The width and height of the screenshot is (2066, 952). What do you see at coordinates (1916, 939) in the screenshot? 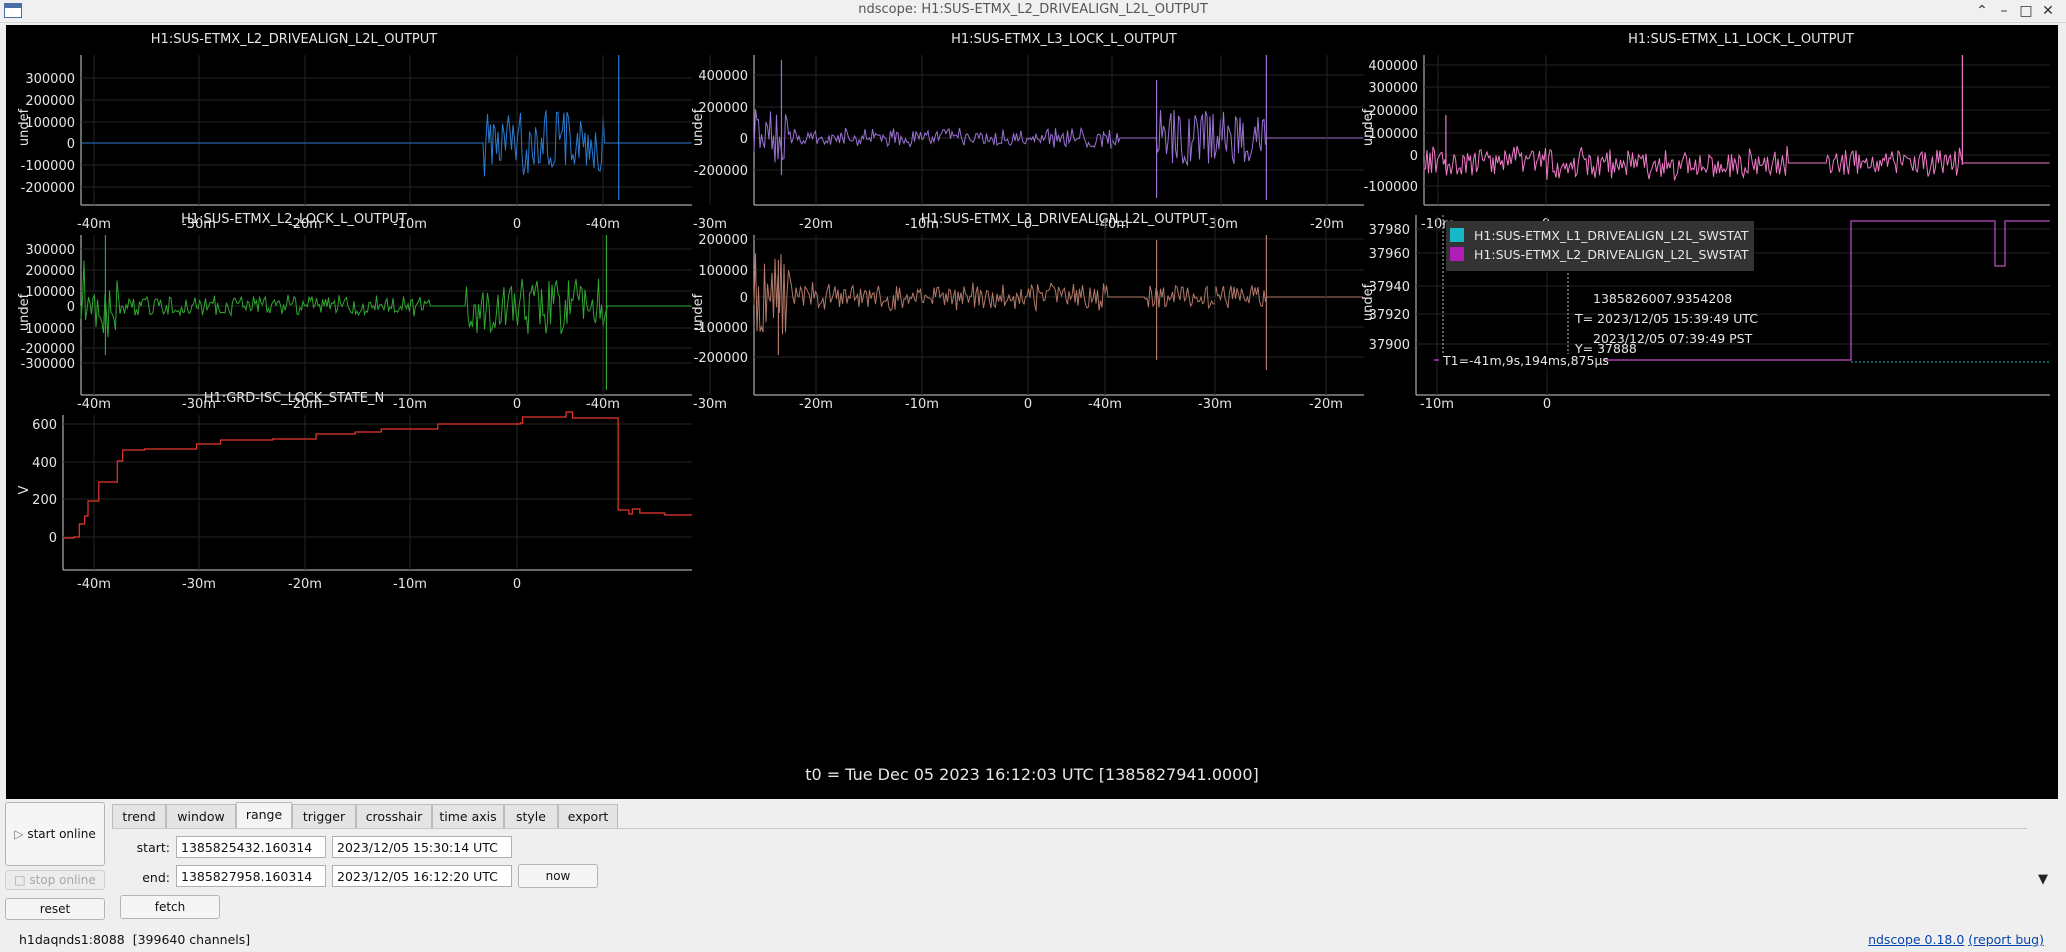
I see `version-link: ndscope 0.18.0` at bounding box center [1916, 939].